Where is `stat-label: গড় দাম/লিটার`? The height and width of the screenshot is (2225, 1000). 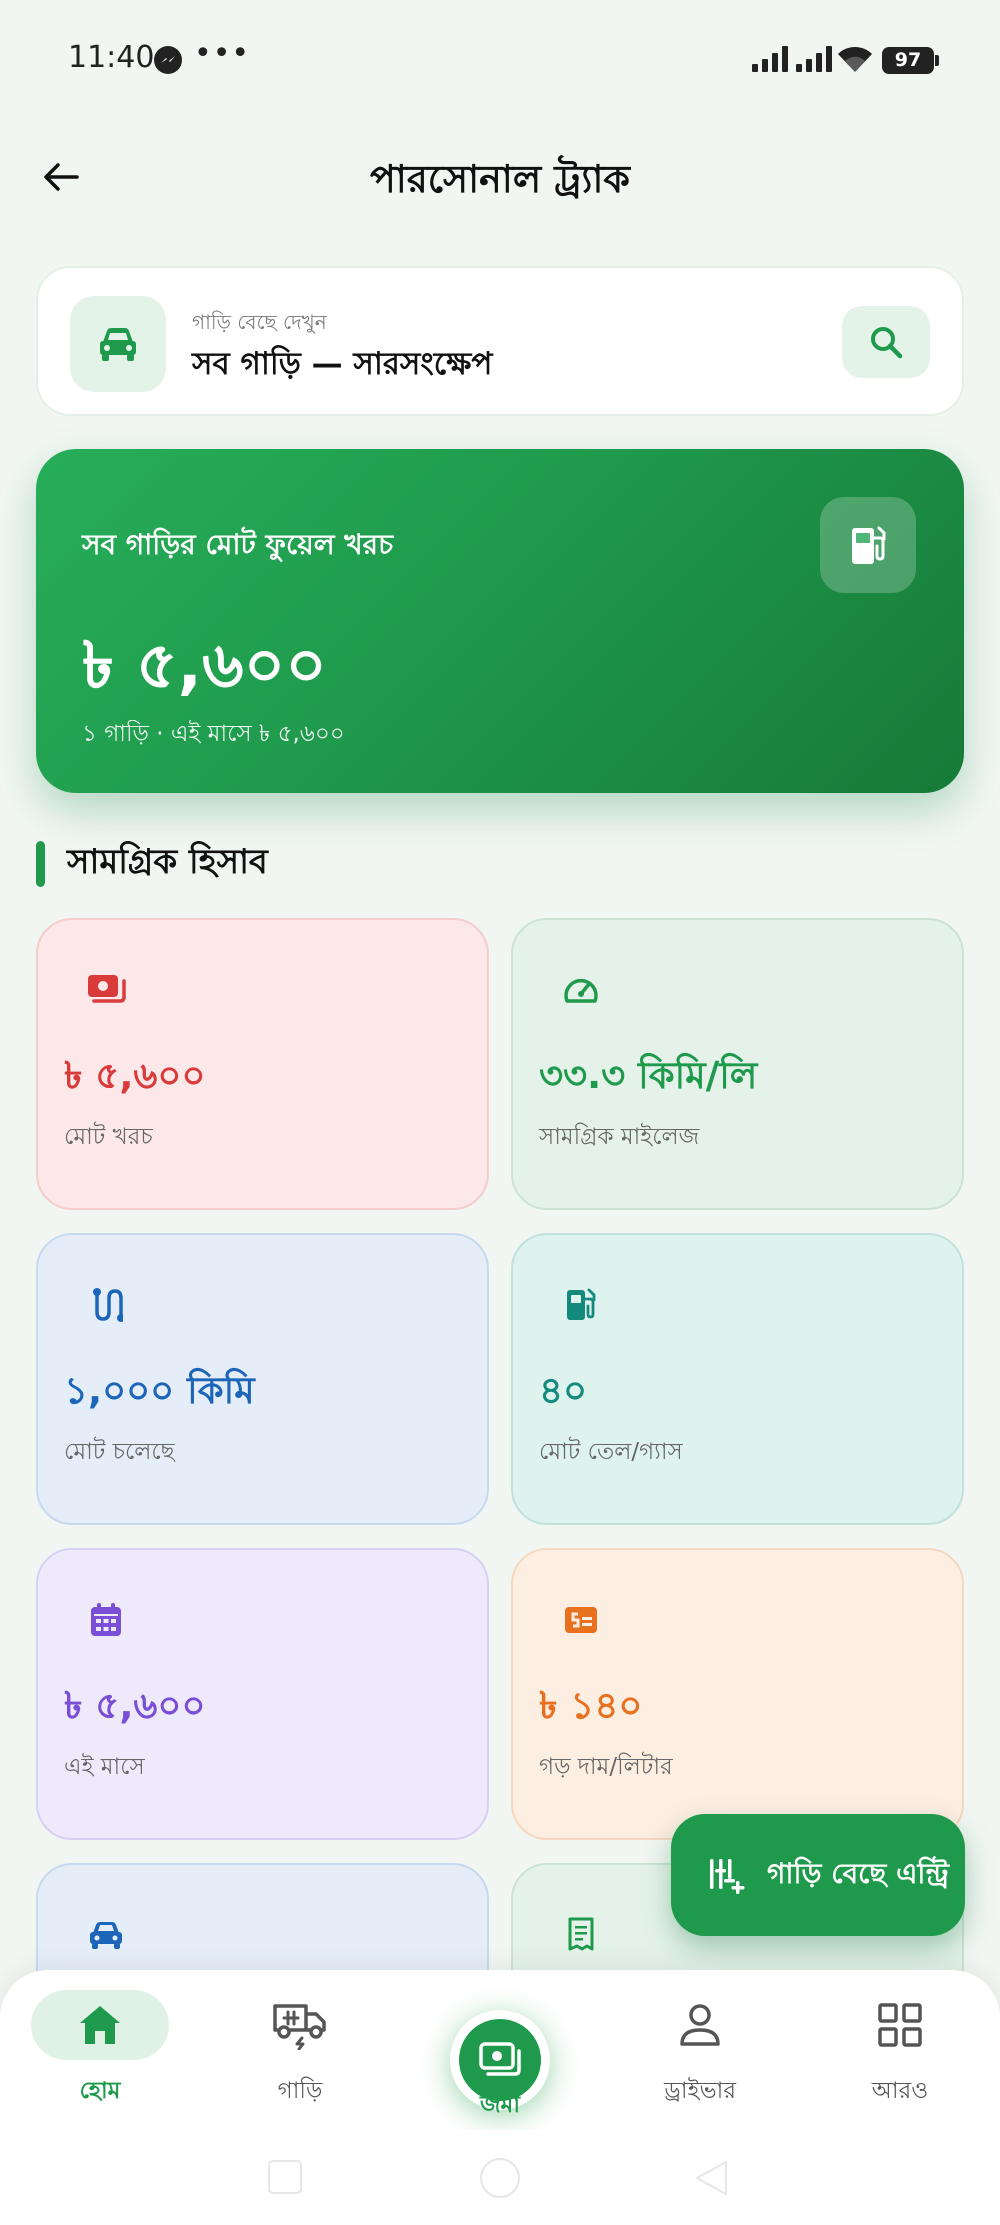
stat-label: গড় দাম/লিটার is located at coordinates (606, 1767).